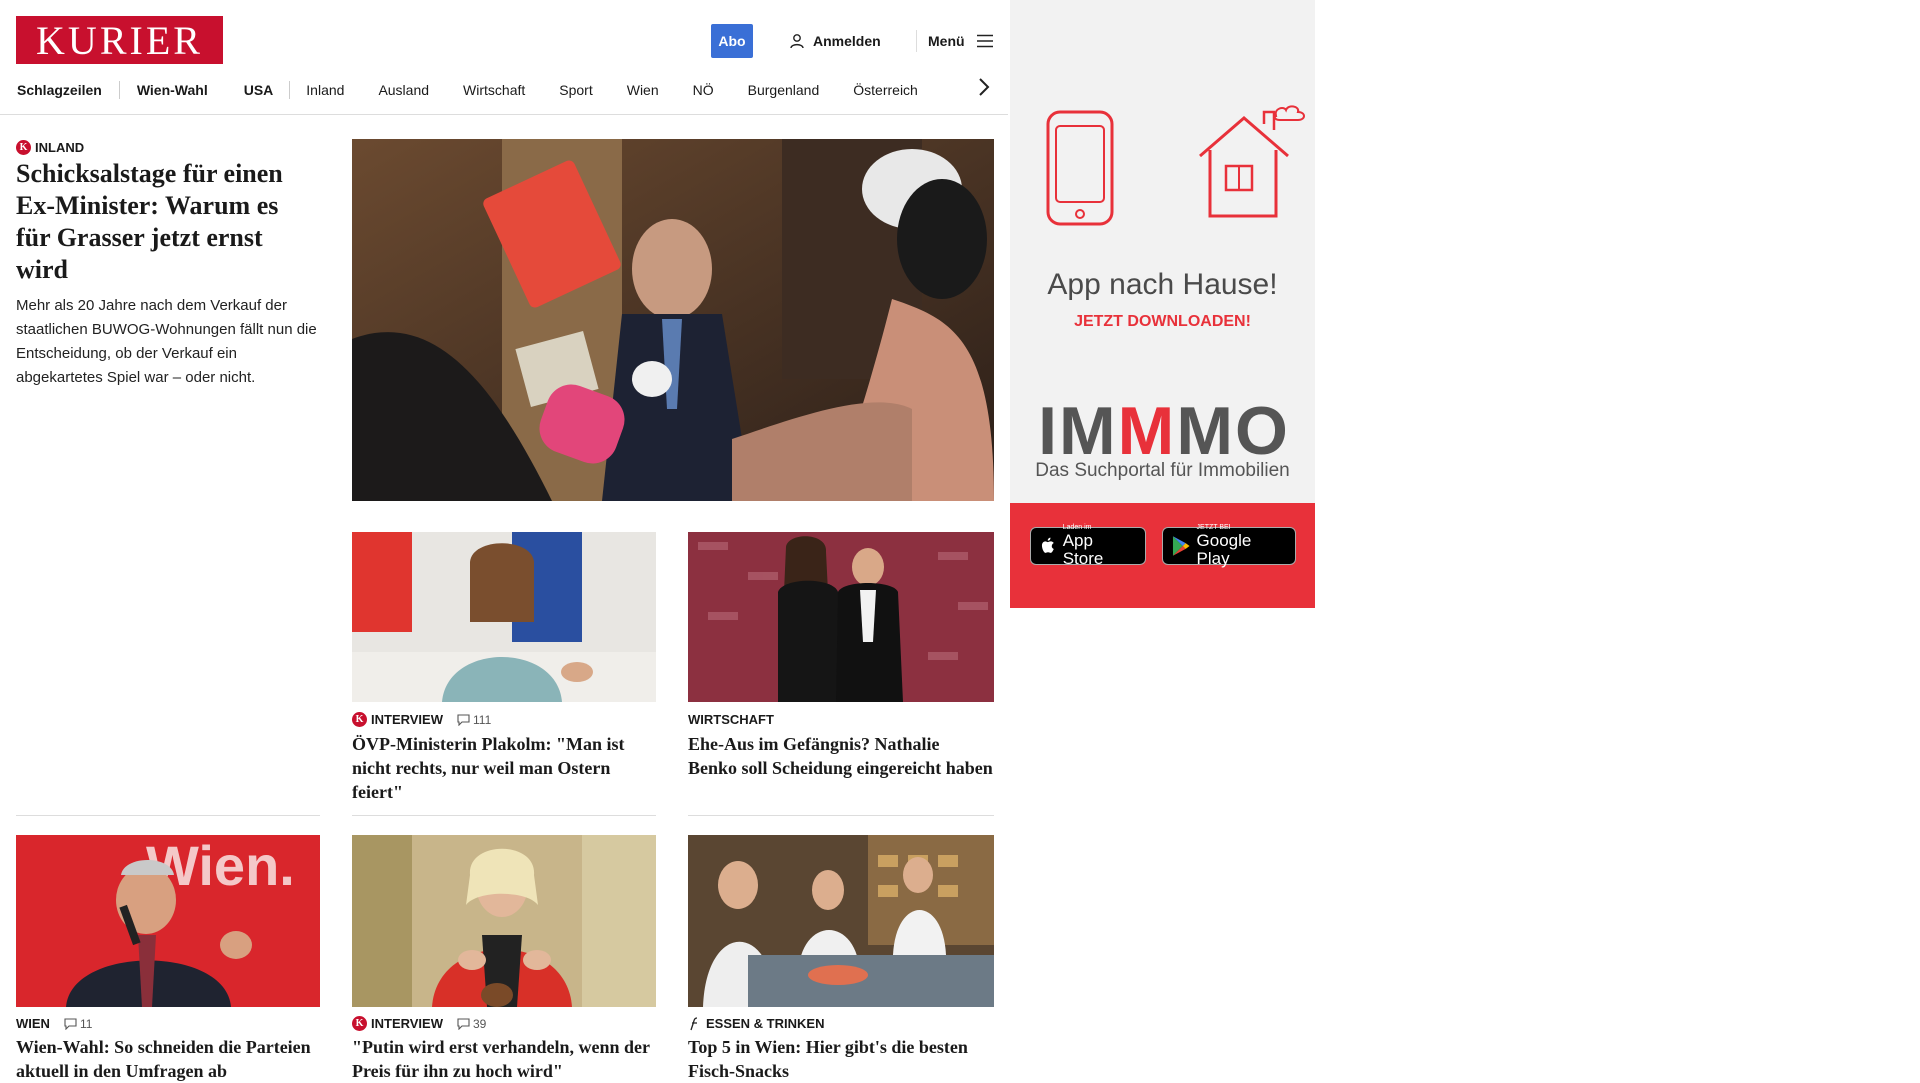 The width and height of the screenshot is (1920, 1083). I want to click on nav-item-oesterreich: Österreich, so click(885, 90).